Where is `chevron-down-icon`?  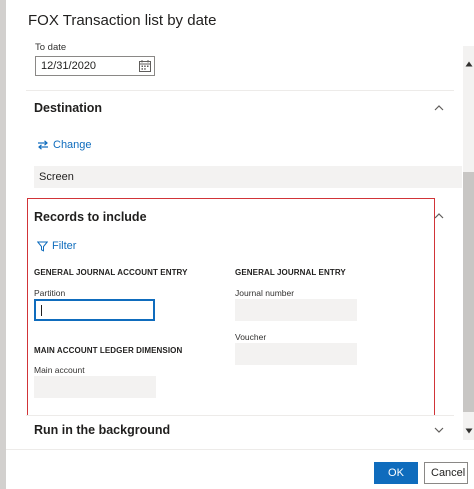 chevron-down-icon is located at coordinates (439, 430).